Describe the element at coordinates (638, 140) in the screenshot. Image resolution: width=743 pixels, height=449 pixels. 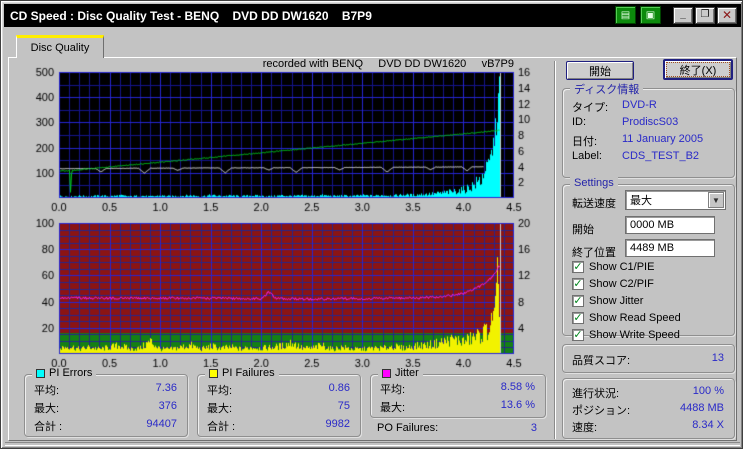
I see `disc-date-row: 日付: 11 January 2005` at that location.